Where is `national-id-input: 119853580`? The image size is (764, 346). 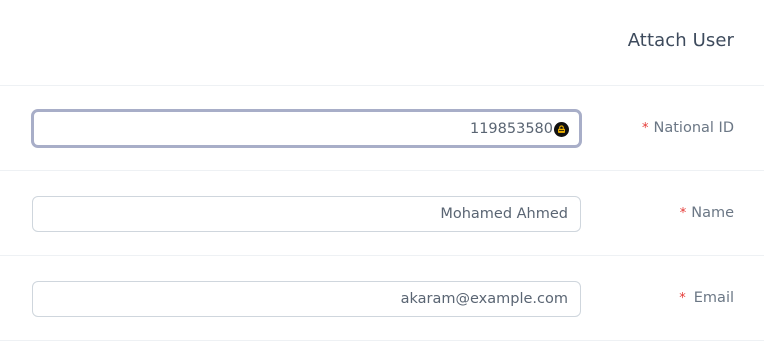
national-id-input: 119853580 is located at coordinates (306, 128).